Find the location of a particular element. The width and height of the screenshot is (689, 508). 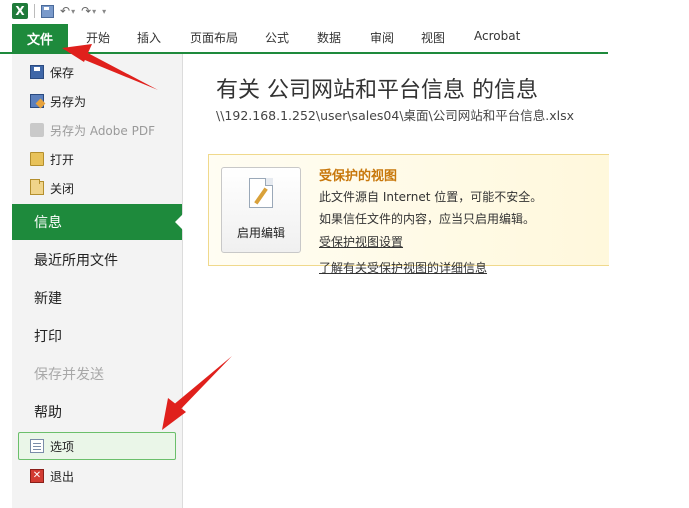

options-label: 选项 is located at coordinates (62, 446).